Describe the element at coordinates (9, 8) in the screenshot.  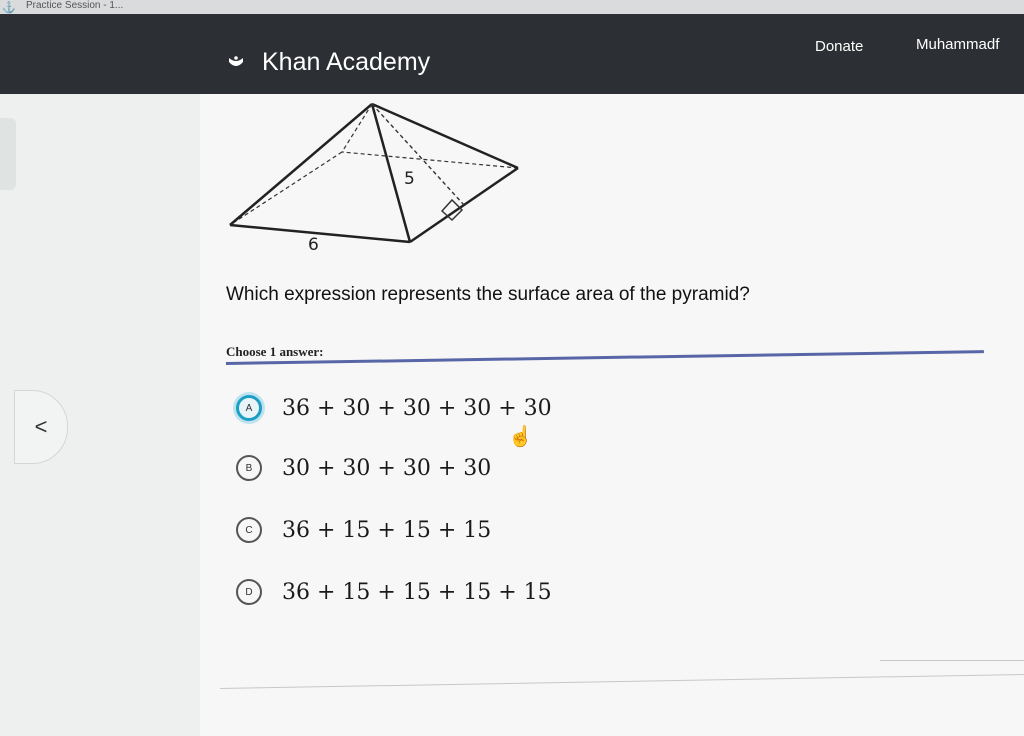
I see `tab-favicon-icon: ⚓` at that location.